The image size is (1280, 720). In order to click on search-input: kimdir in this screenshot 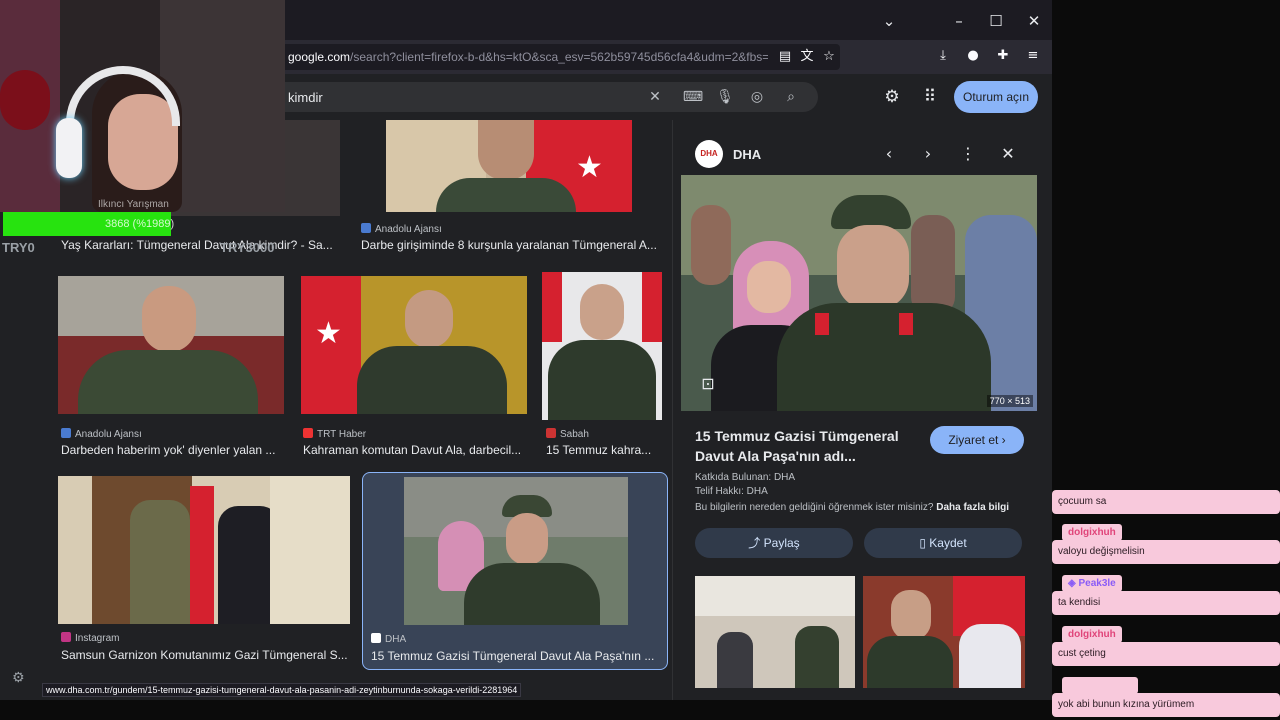, I will do `click(305, 97)`.